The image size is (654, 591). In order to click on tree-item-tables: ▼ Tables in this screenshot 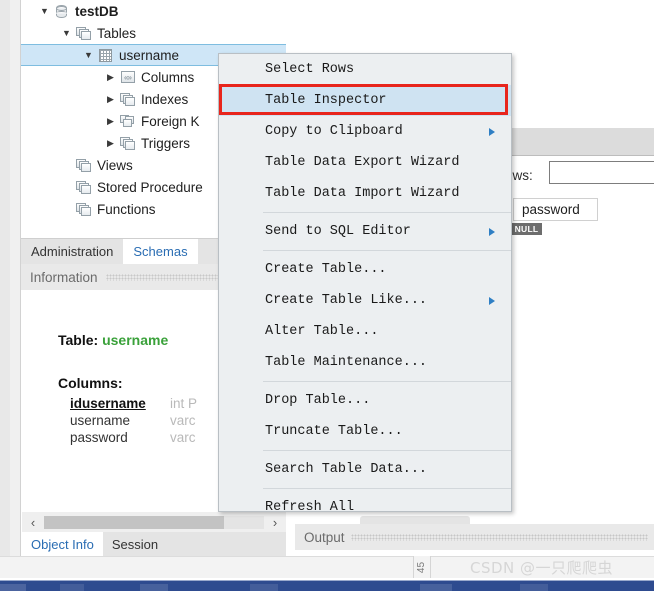, I will do `click(153, 33)`.